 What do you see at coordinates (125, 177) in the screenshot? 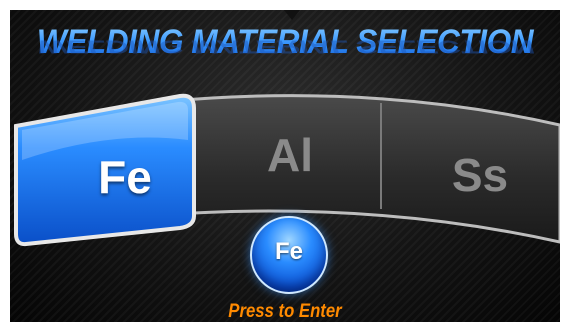
I see `tab-fe-label: Fe` at bounding box center [125, 177].